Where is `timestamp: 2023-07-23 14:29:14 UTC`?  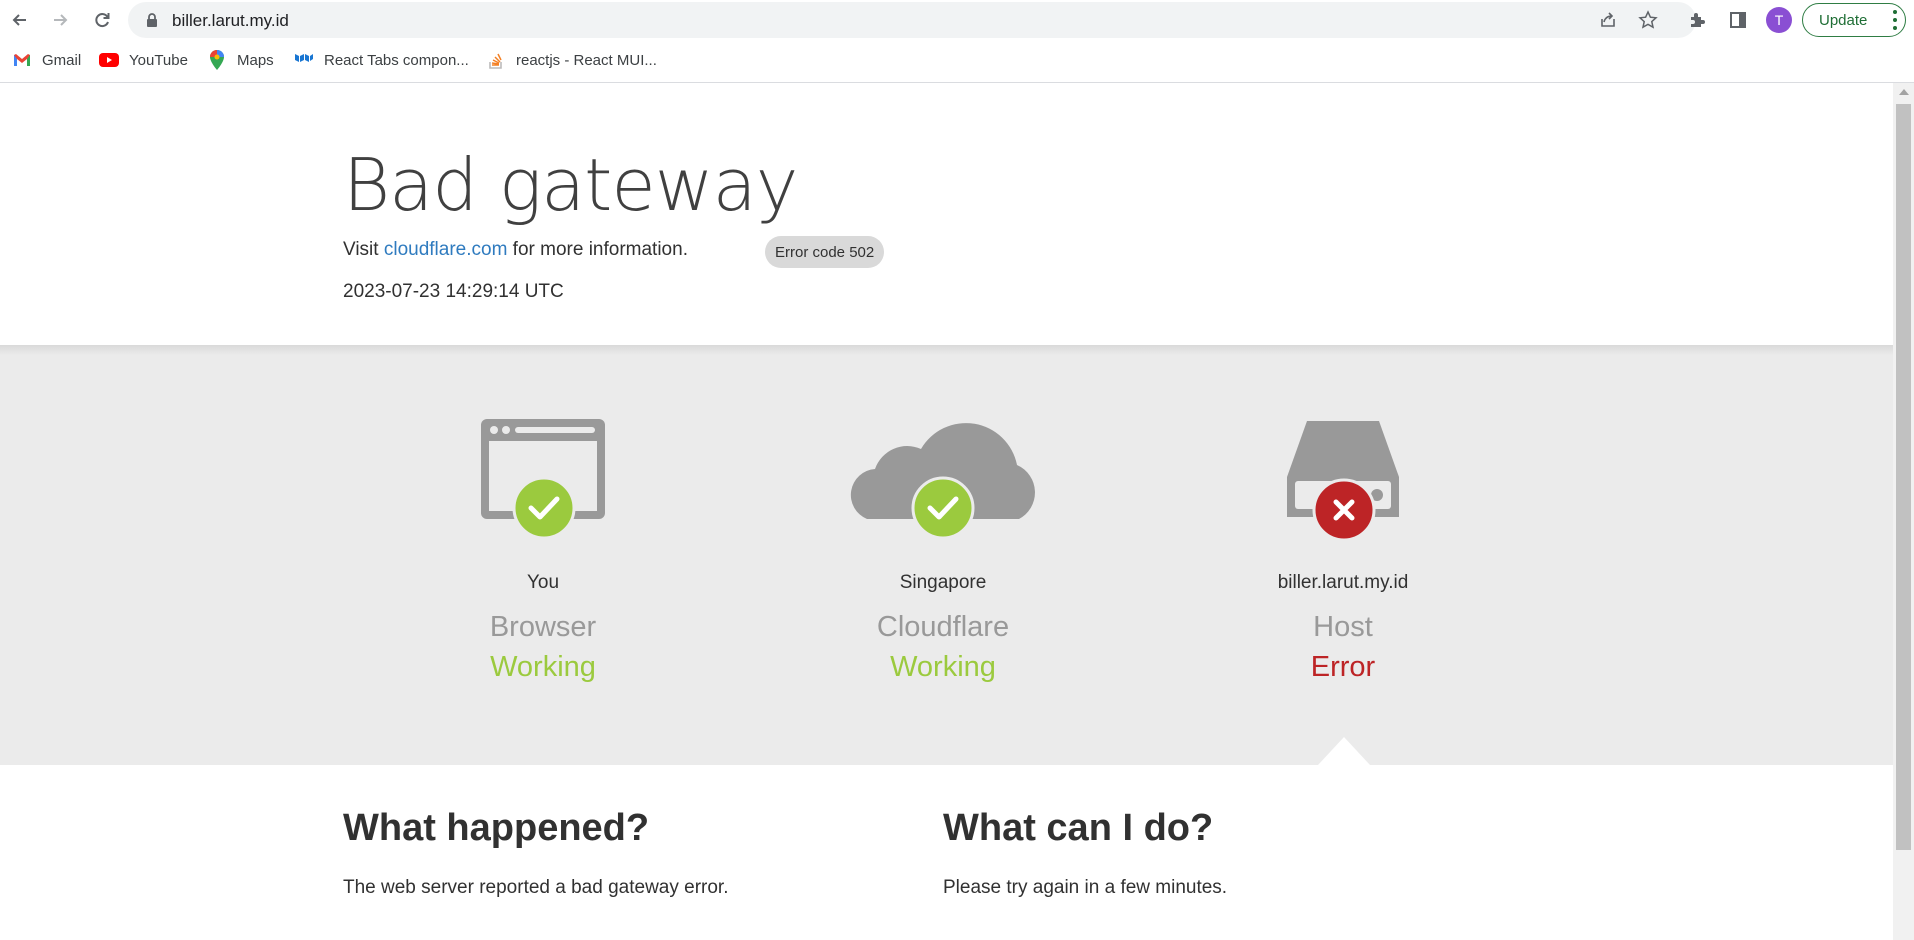 timestamp: 2023-07-23 14:29:14 UTC is located at coordinates (453, 291).